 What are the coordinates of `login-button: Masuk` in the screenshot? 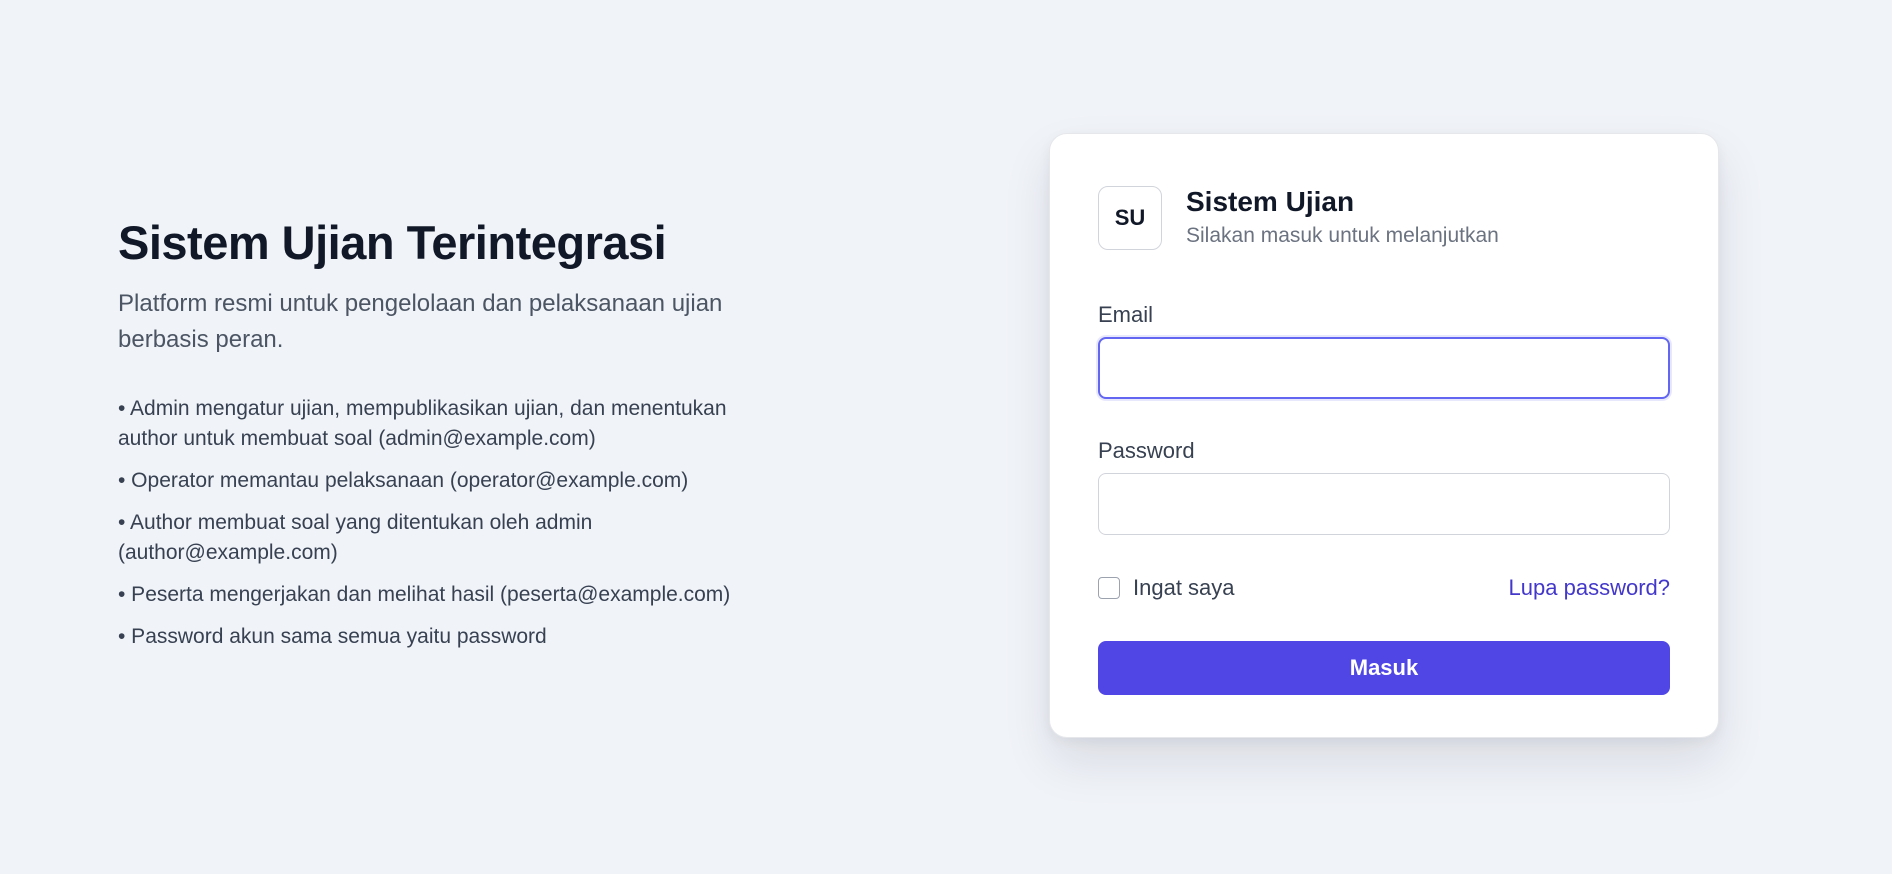 It's located at (1384, 668).